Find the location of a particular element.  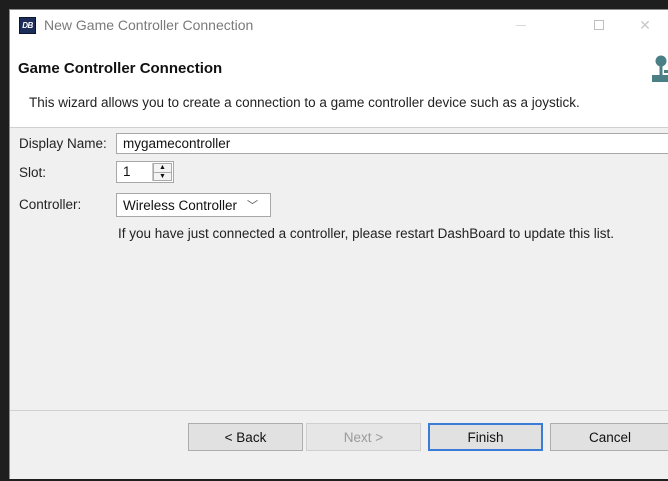

slot-spinner-buttons: ▲ ▼ is located at coordinates (162, 172).